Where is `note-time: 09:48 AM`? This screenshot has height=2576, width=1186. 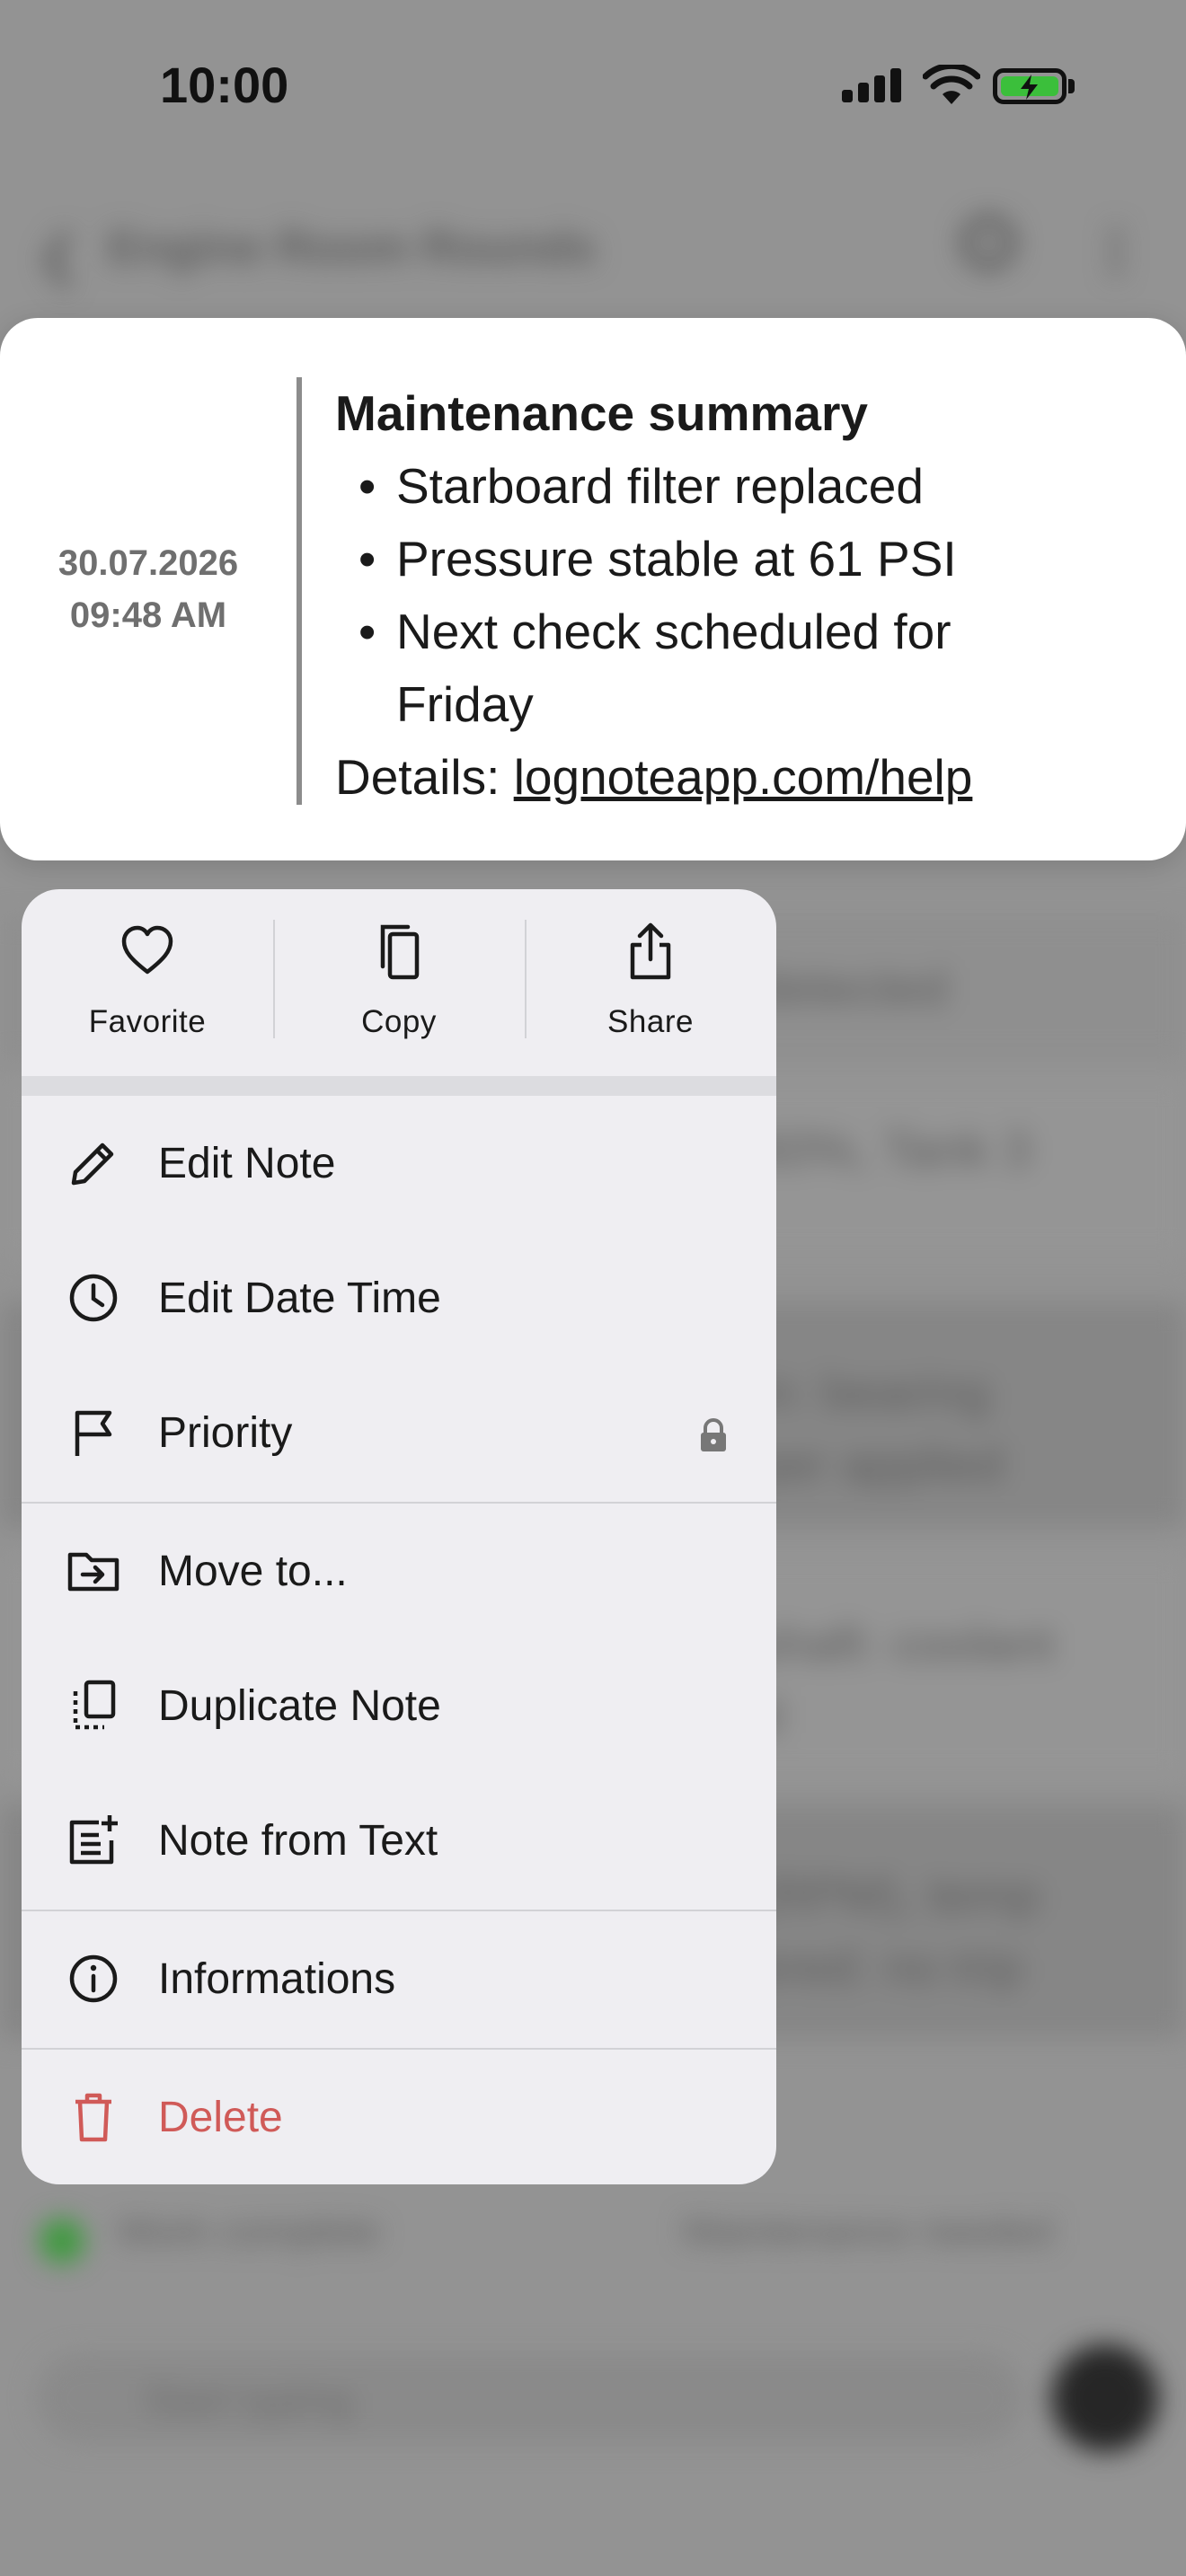 note-time: 09:48 AM is located at coordinates (148, 615).